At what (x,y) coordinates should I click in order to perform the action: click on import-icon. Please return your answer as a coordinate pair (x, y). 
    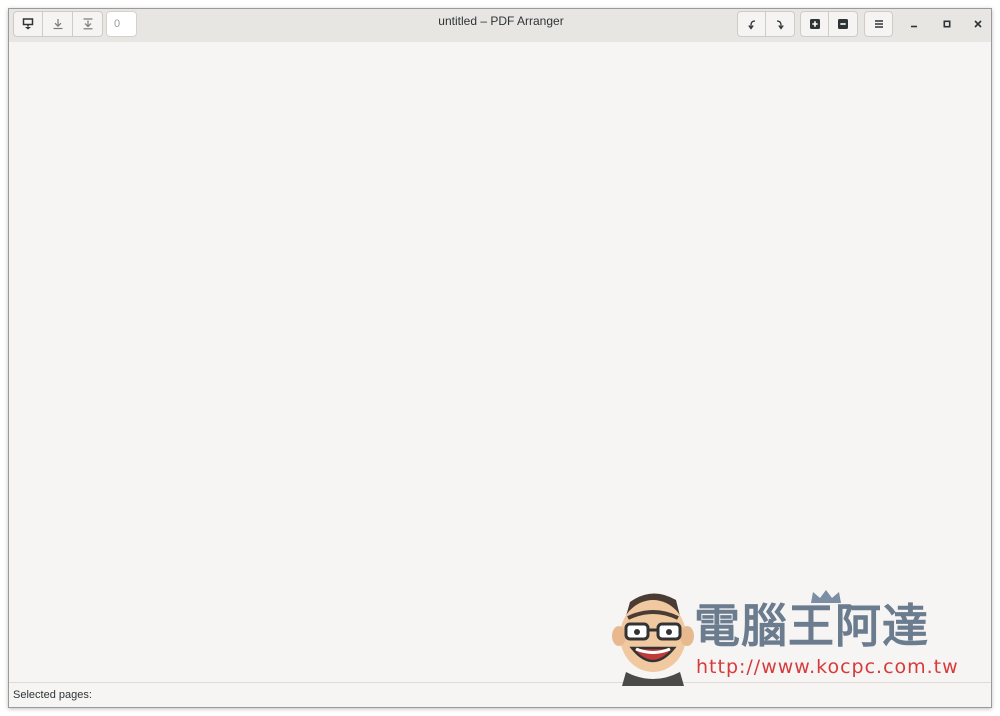
    Looking at the image, I should click on (28, 24).